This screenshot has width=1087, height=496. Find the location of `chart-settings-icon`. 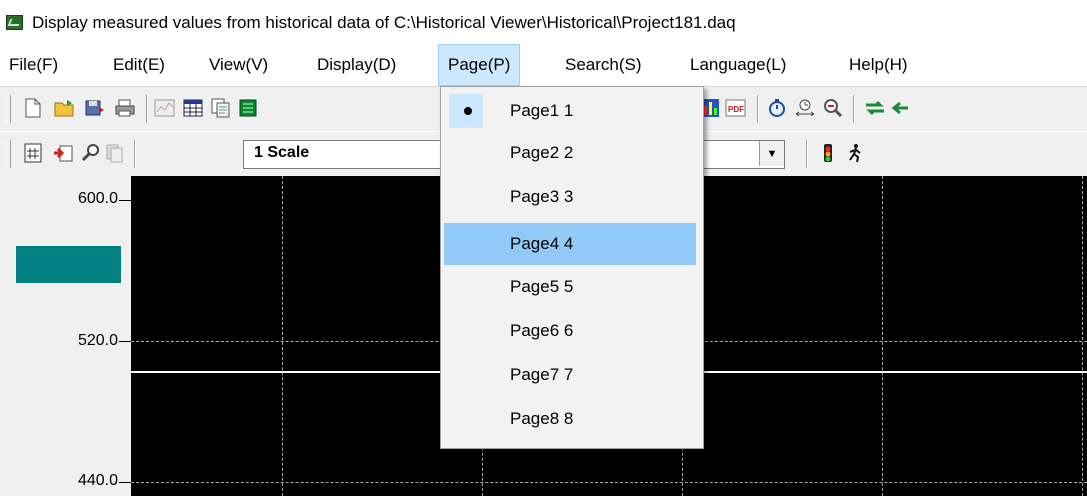

chart-settings-icon is located at coordinates (165, 108).